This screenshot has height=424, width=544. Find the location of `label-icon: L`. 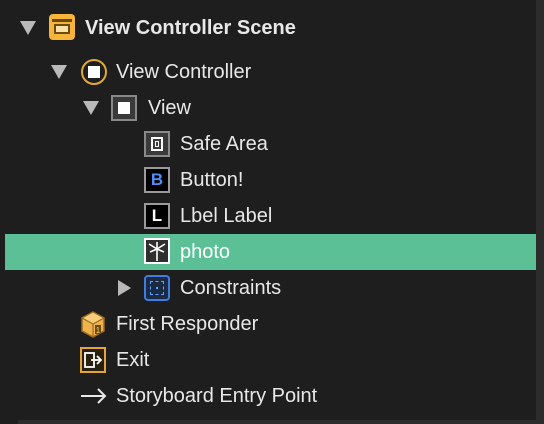

label-icon: L is located at coordinates (157, 216).